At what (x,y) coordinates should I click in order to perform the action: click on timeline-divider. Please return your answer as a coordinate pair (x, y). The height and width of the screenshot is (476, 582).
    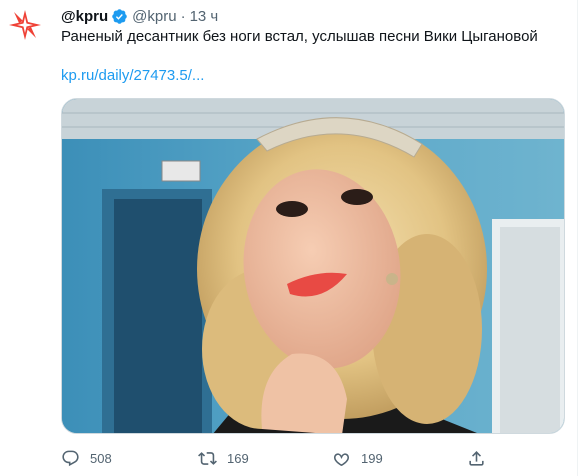
    Looking at the image, I should click on (577, 238).